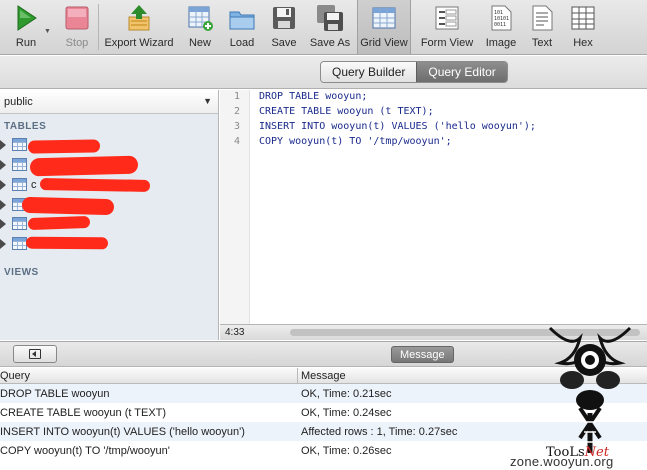 The image size is (647, 470). I want to click on text-button: Text, so click(542, 27).